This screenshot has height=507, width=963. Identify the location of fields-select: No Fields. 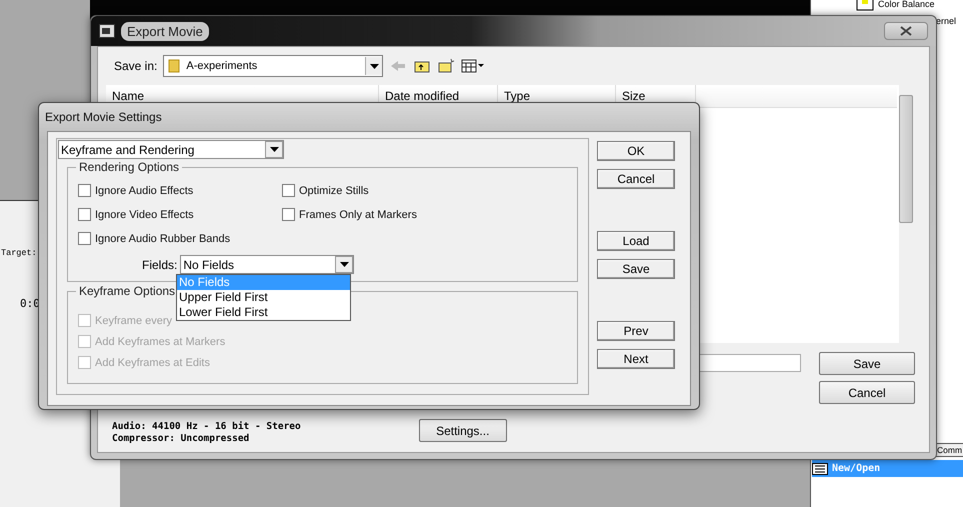
(267, 264).